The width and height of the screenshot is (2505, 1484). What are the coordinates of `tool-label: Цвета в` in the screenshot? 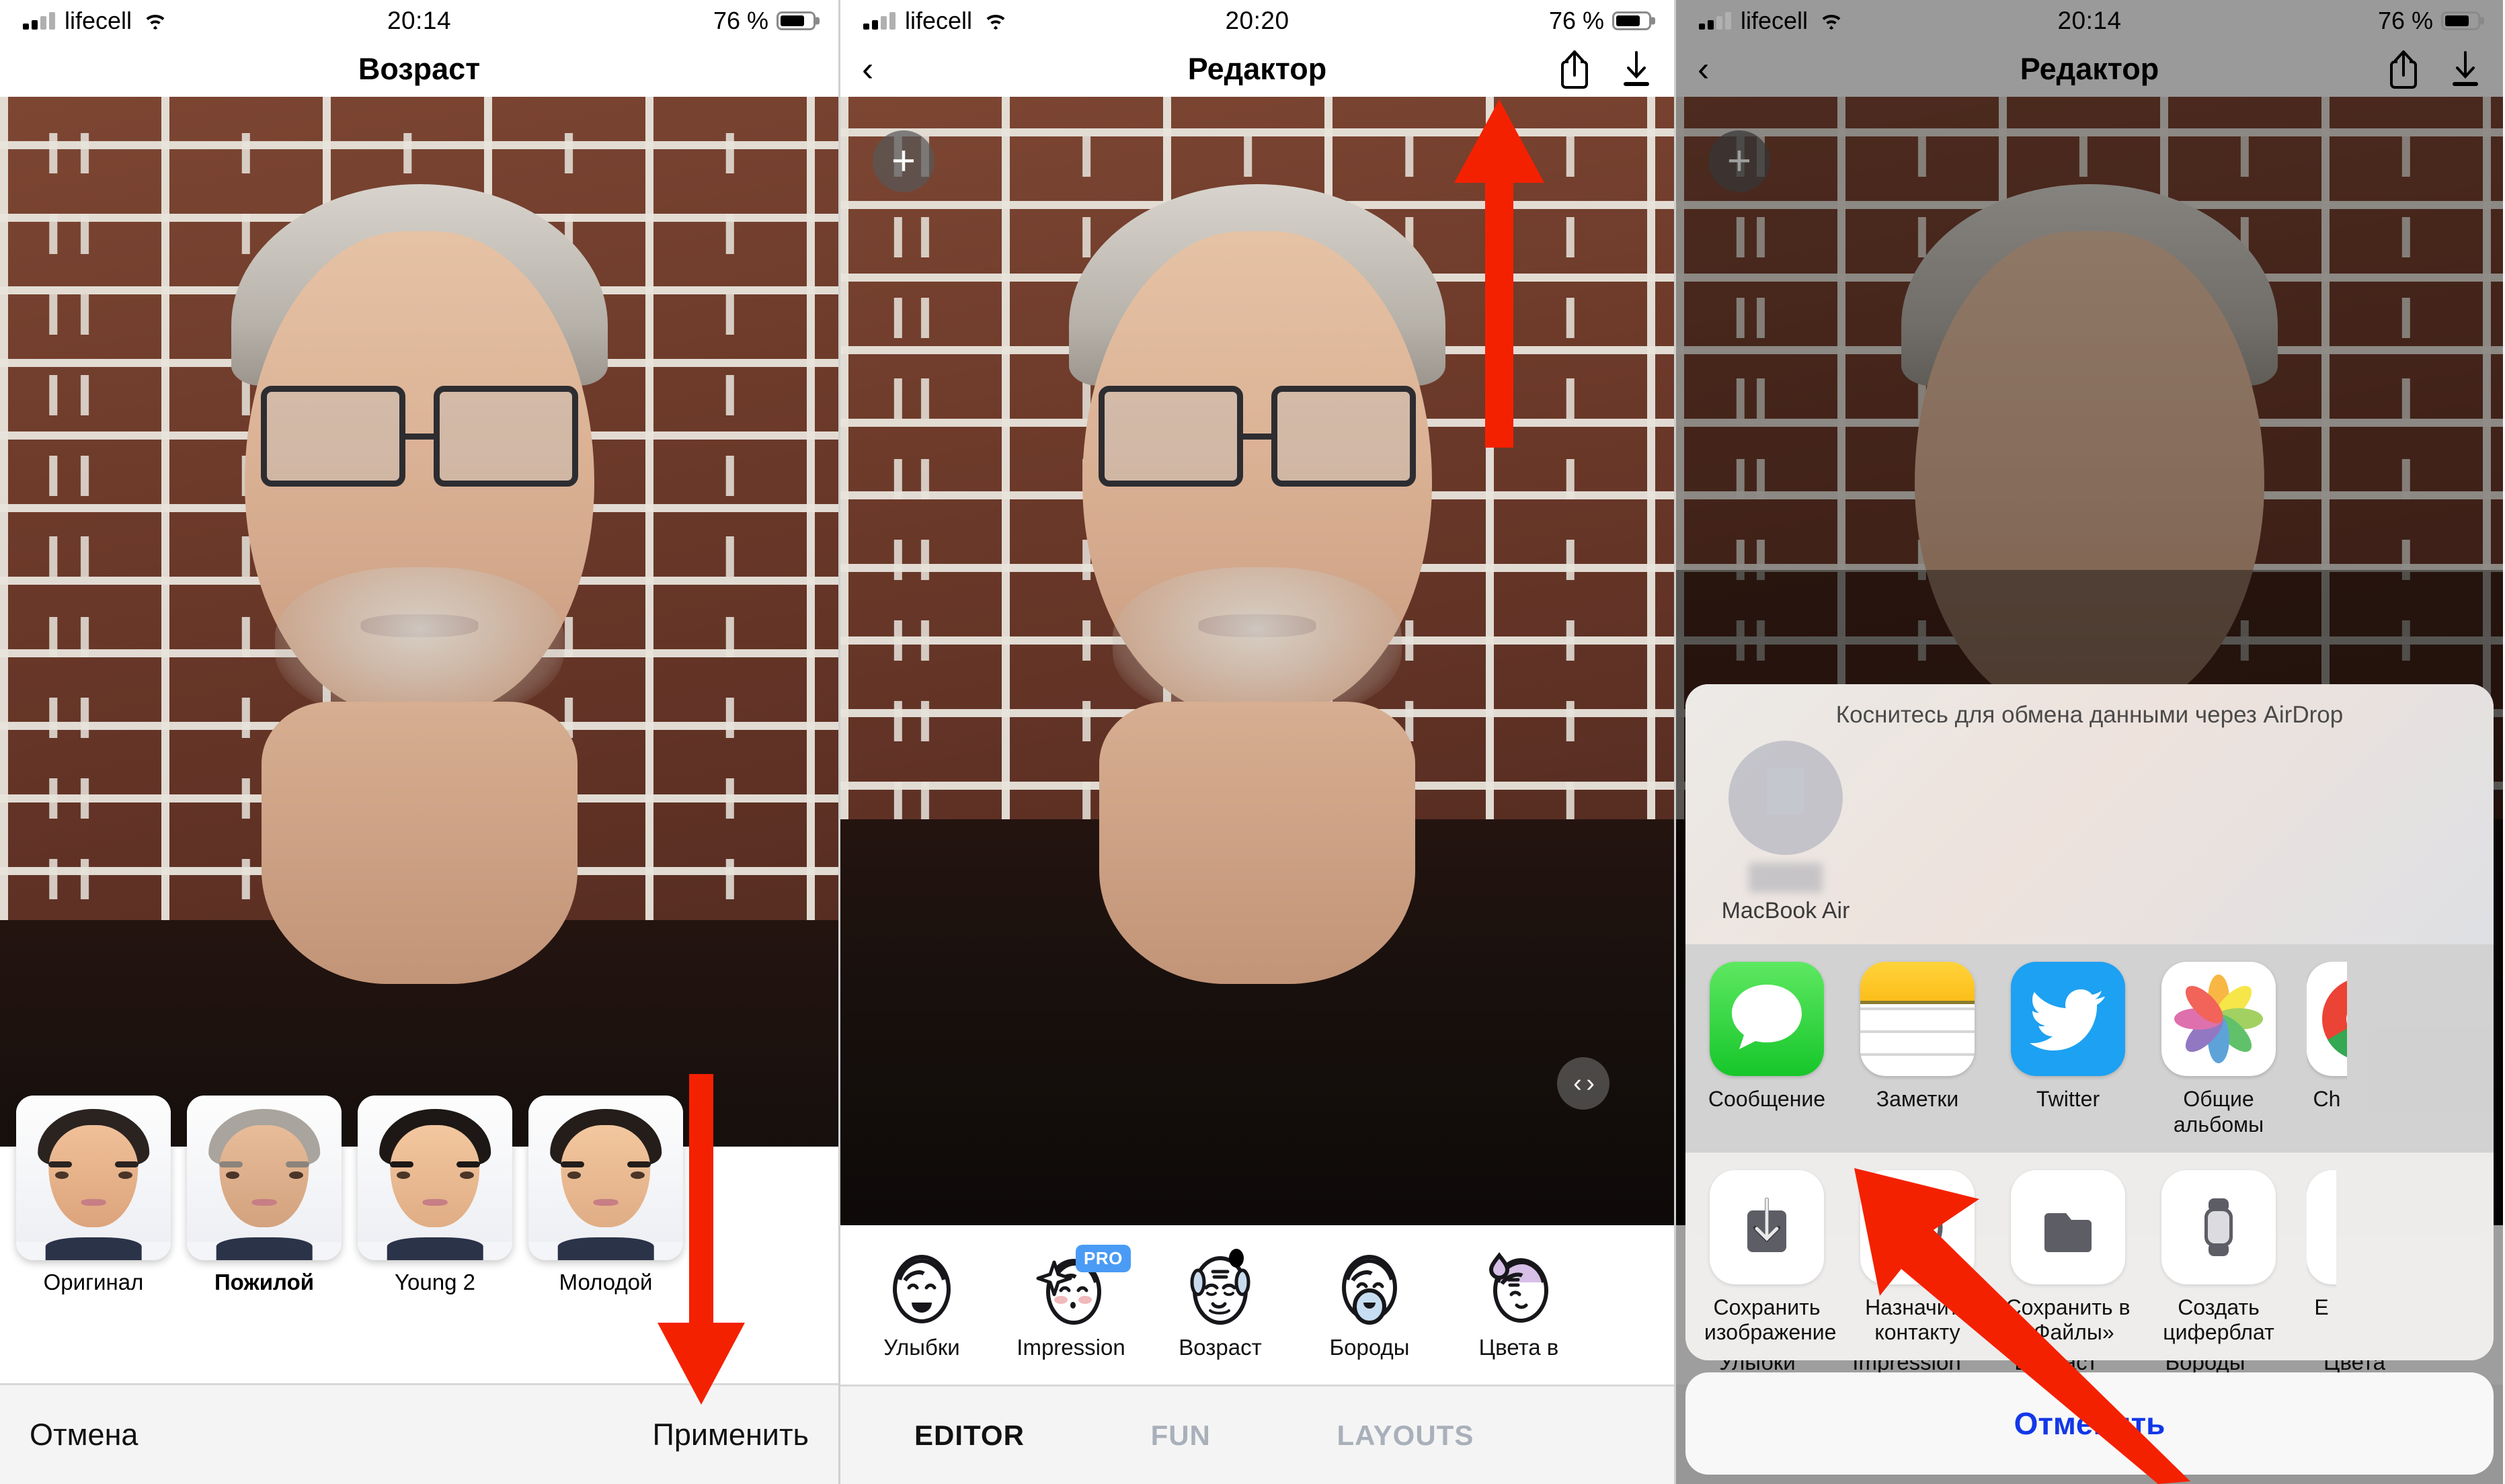 It's located at (1518, 1347).